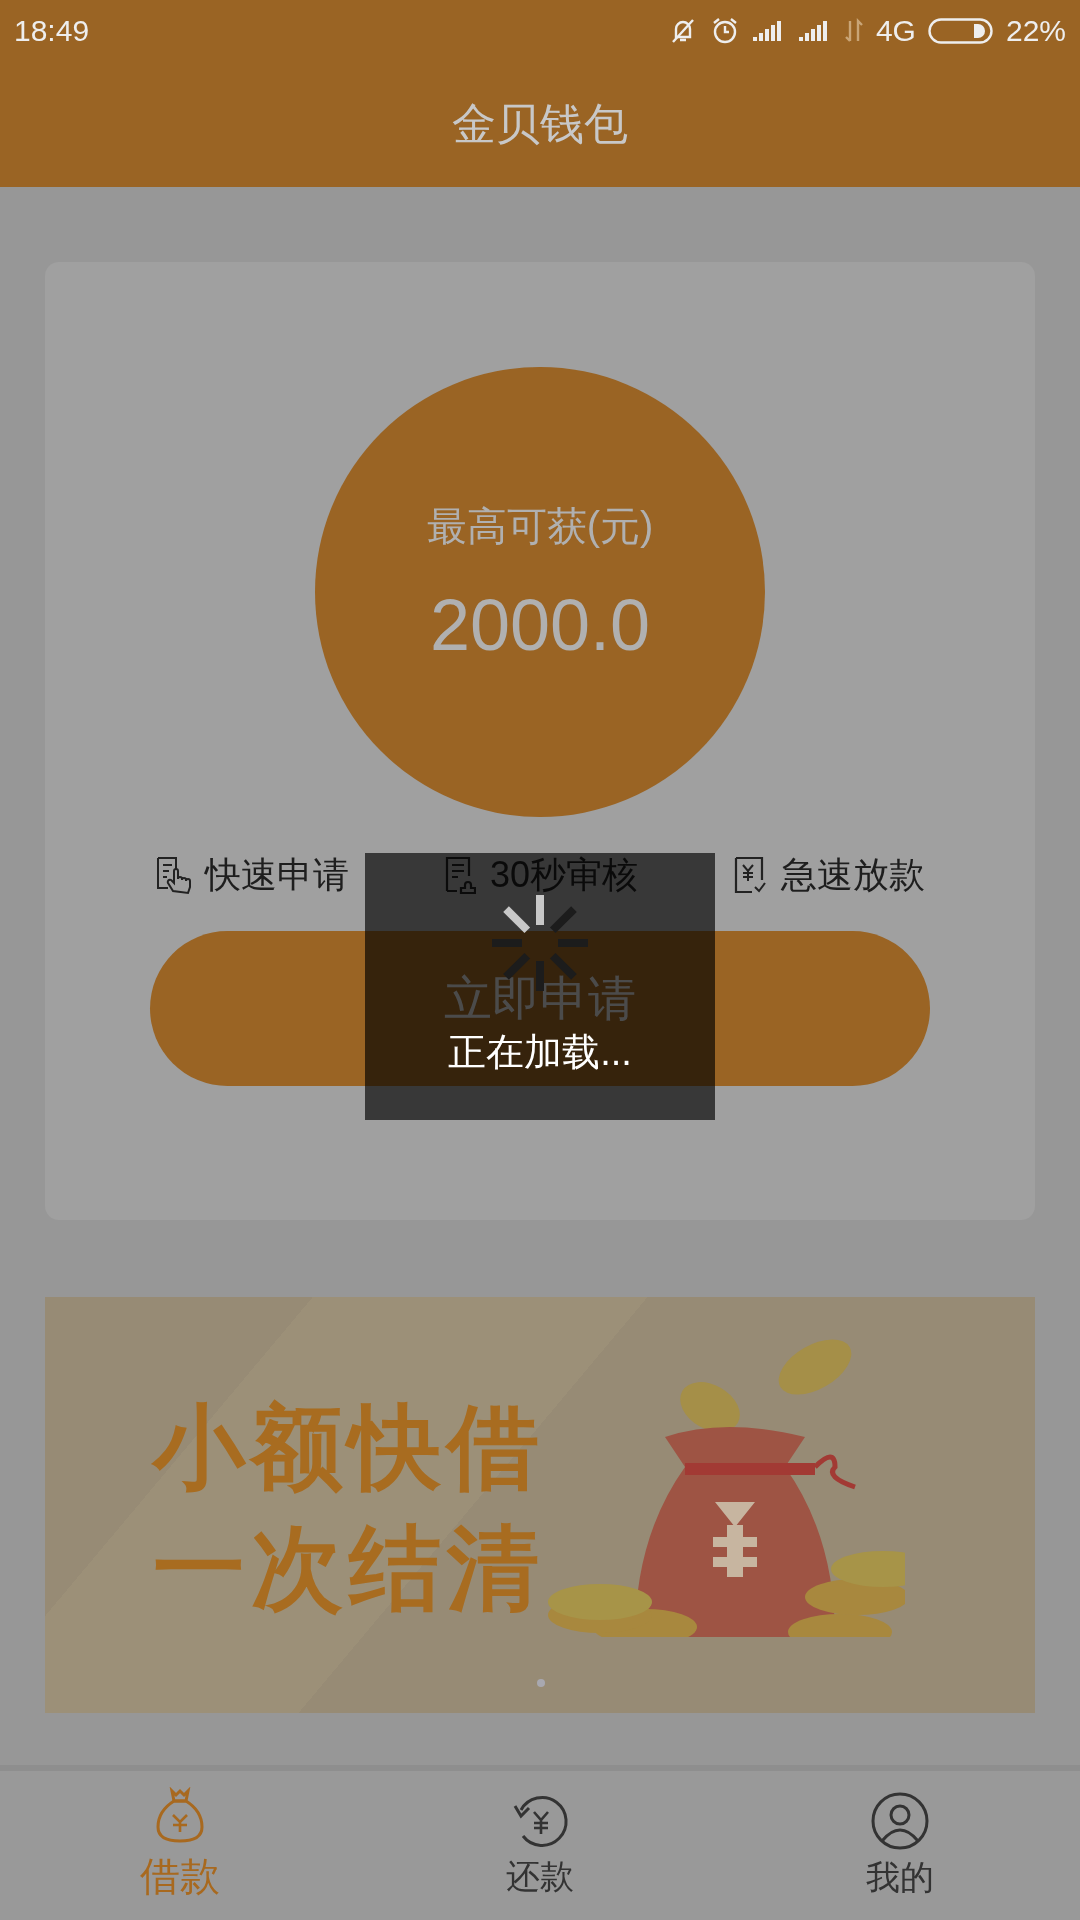 The height and width of the screenshot is (1920, 1080). I want to click on nav-tab: 借款, so click(180, 1845).